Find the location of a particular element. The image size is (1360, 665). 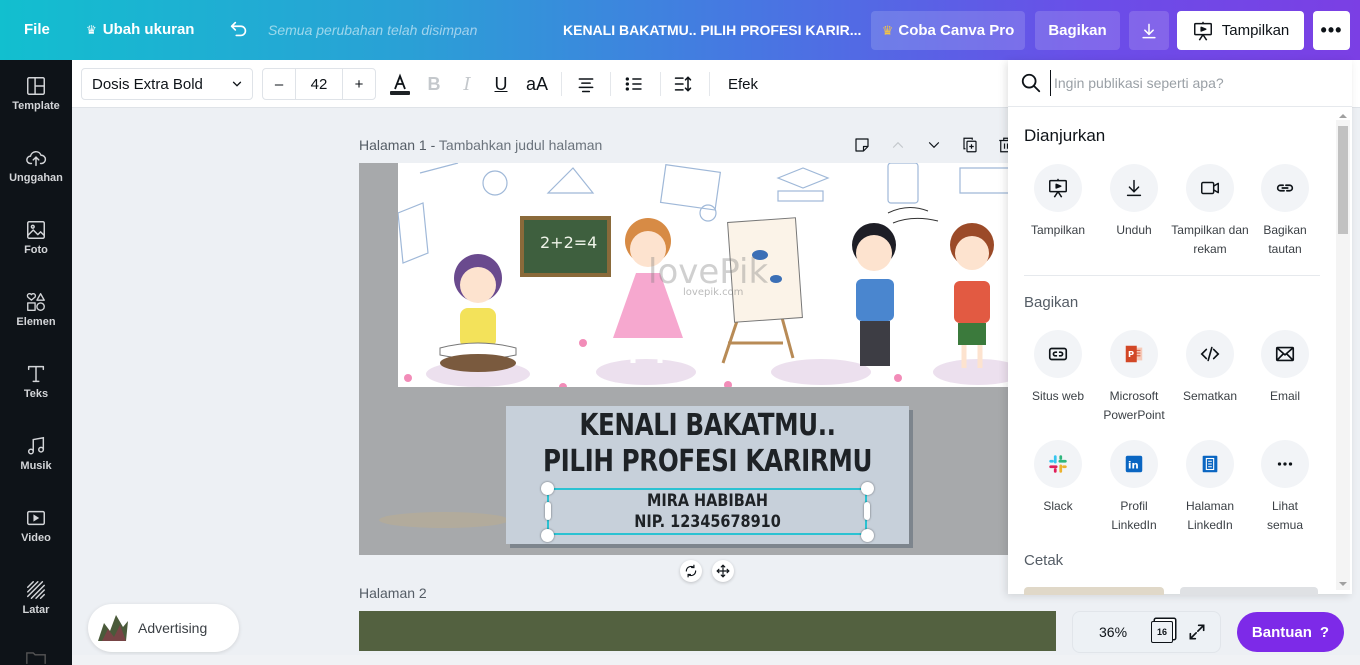

italic-button: I is located at coordinates (467, 84).